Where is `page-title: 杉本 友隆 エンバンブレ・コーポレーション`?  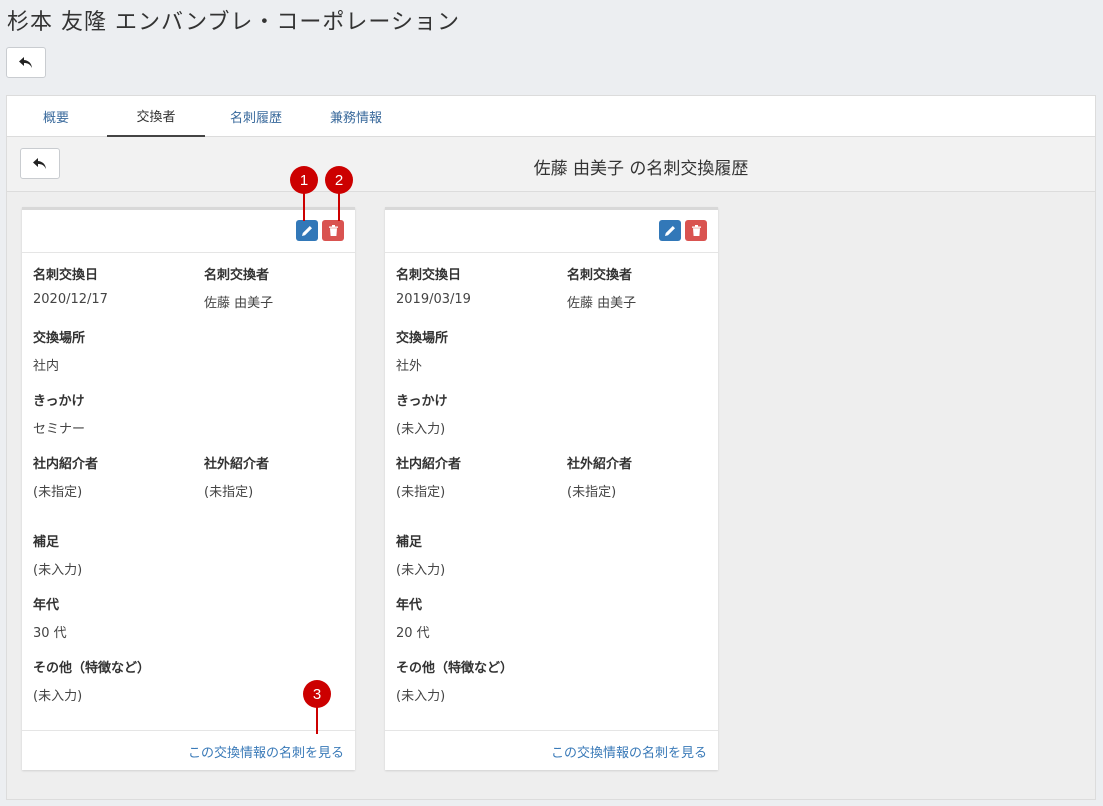
page-title: 杉本 友隆 エンバンブレ・コーポレーション is located at coordinates (233, 22).